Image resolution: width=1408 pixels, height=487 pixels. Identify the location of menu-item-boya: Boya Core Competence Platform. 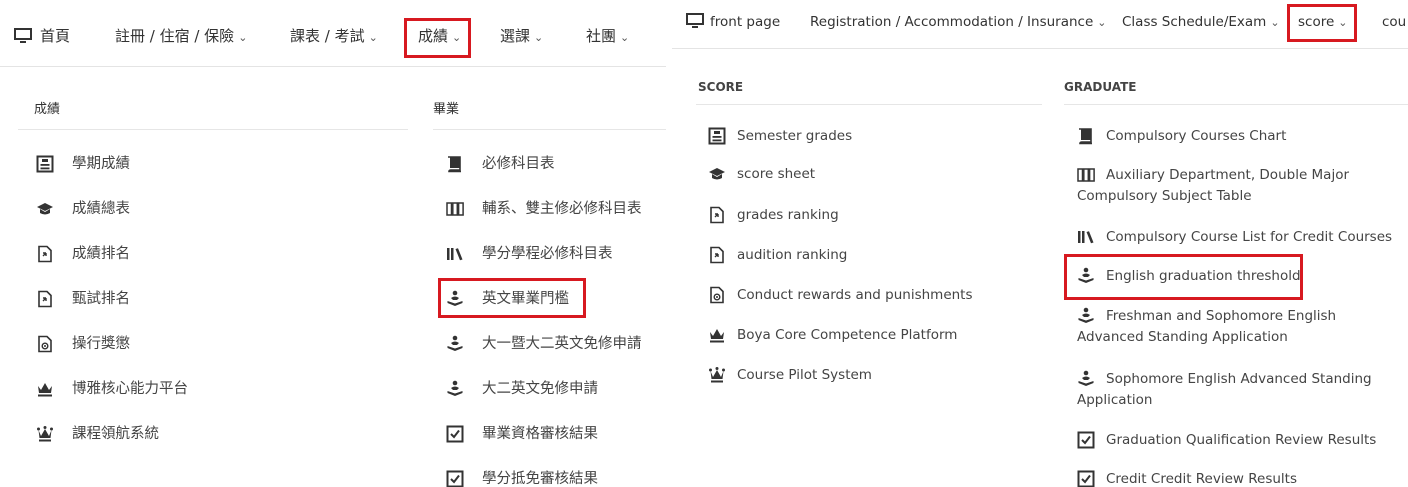
(832, 335).